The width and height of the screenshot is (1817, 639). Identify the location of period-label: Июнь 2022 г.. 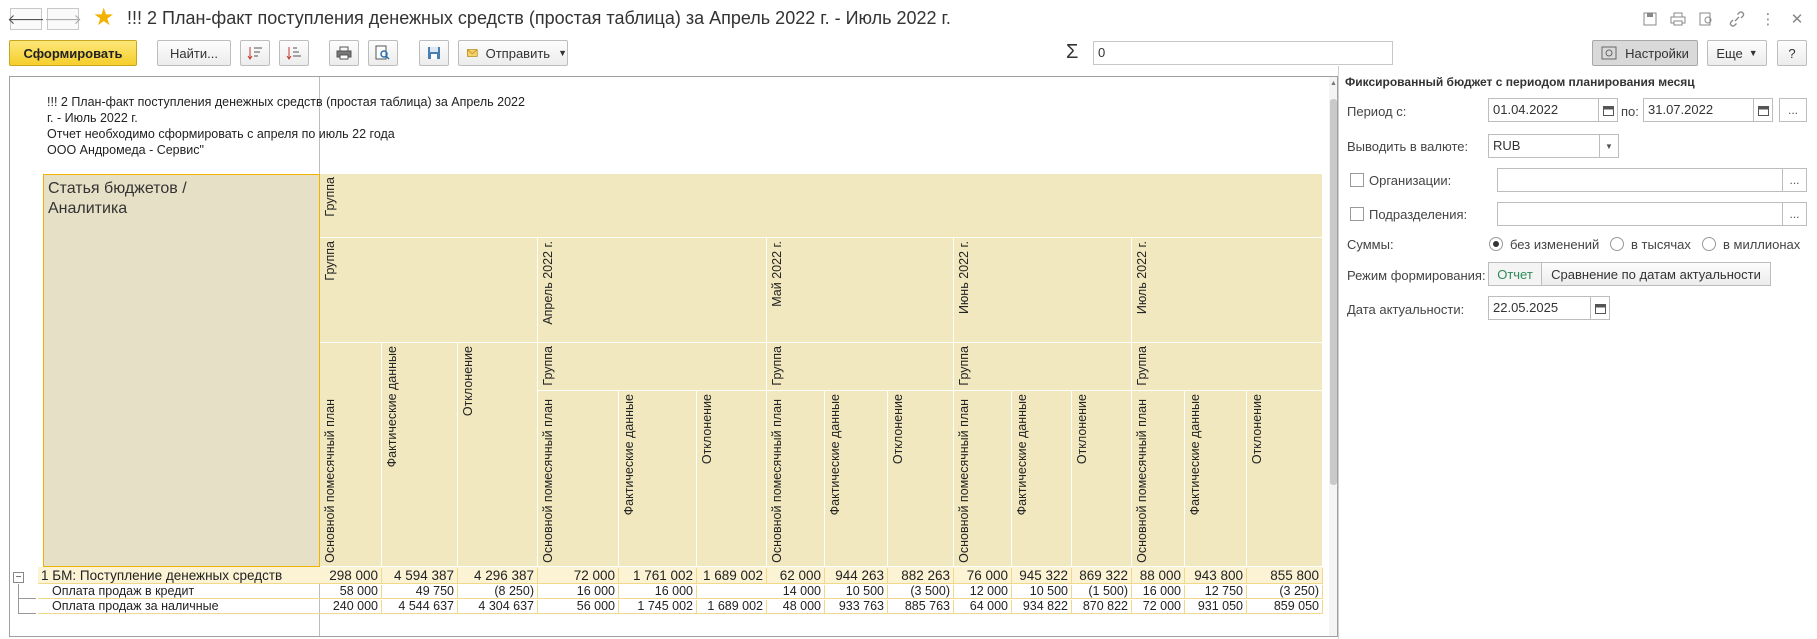
(964, 278).